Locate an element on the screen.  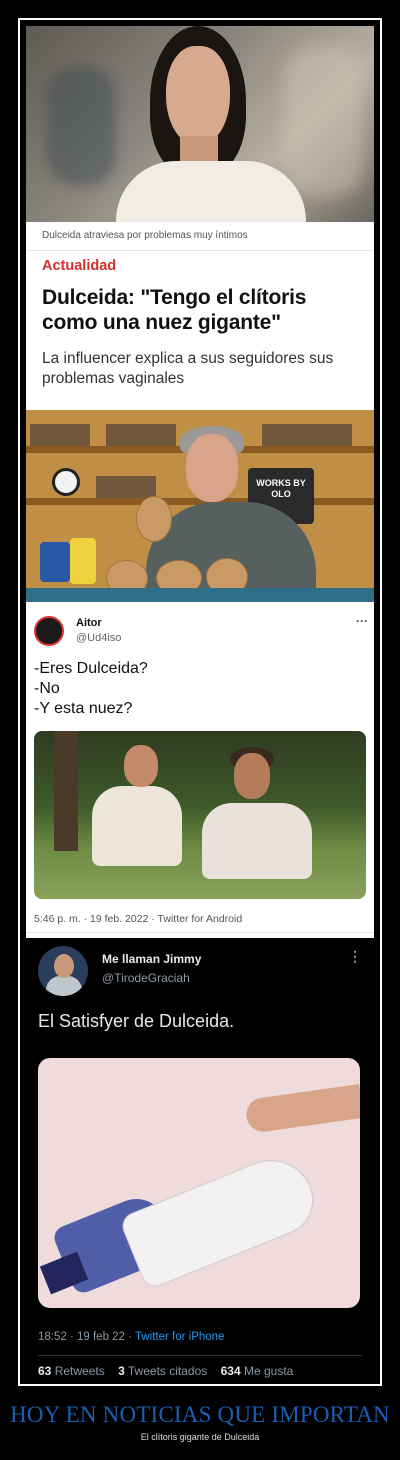
tweet2-author-name: Me llaman Jimmy is located at coordinates (151, 959).